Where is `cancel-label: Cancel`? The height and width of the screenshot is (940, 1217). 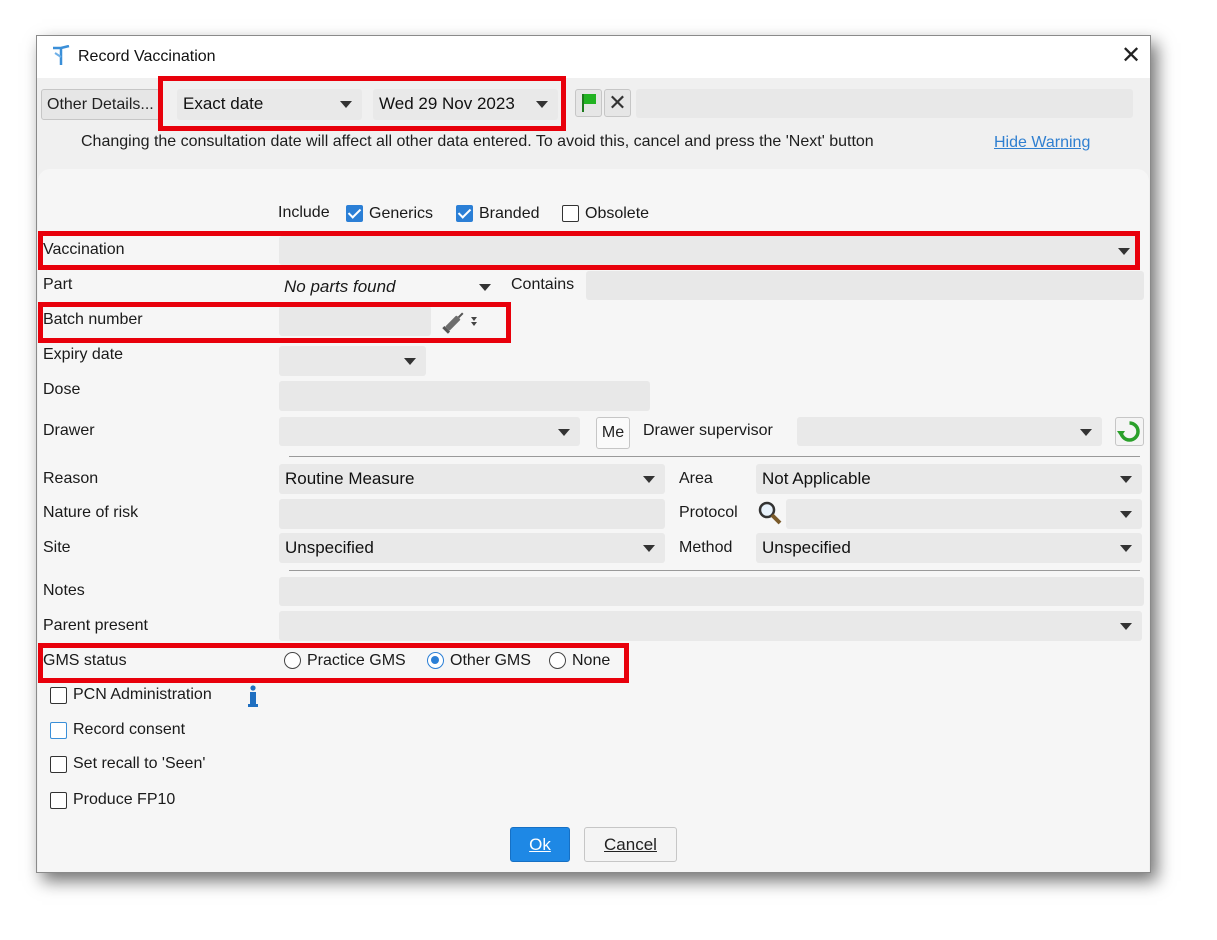
cancel-label: Cancel is located at coordinates (630, 844).